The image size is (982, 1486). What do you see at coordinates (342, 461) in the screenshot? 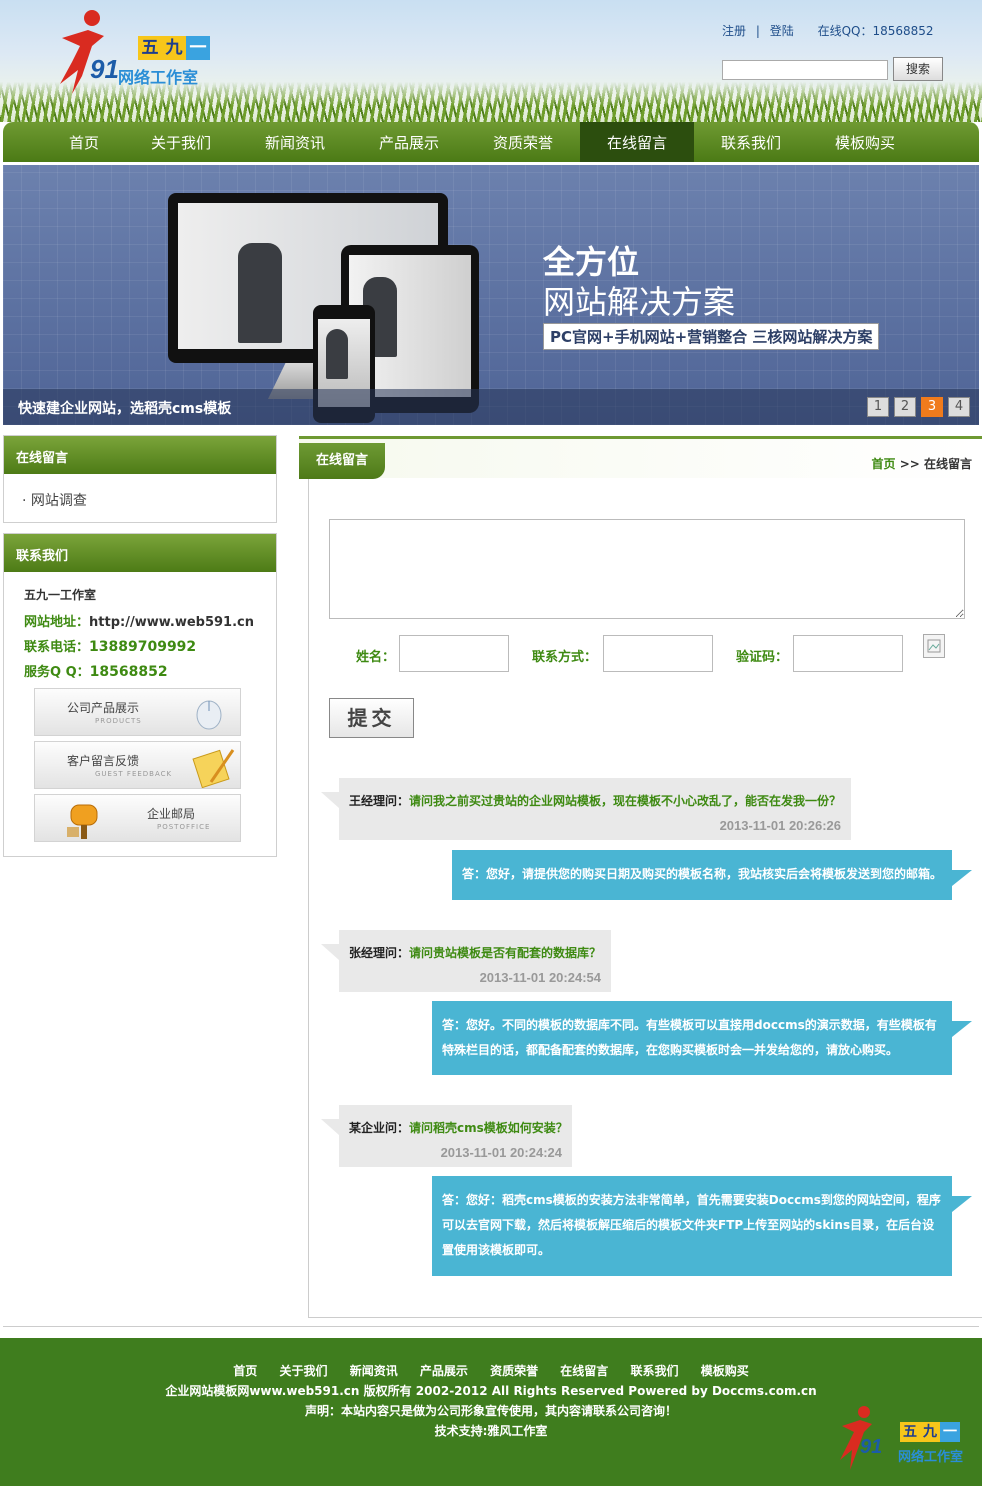
I see `section-tab: 在线留言` at bounding box center [342, 461].